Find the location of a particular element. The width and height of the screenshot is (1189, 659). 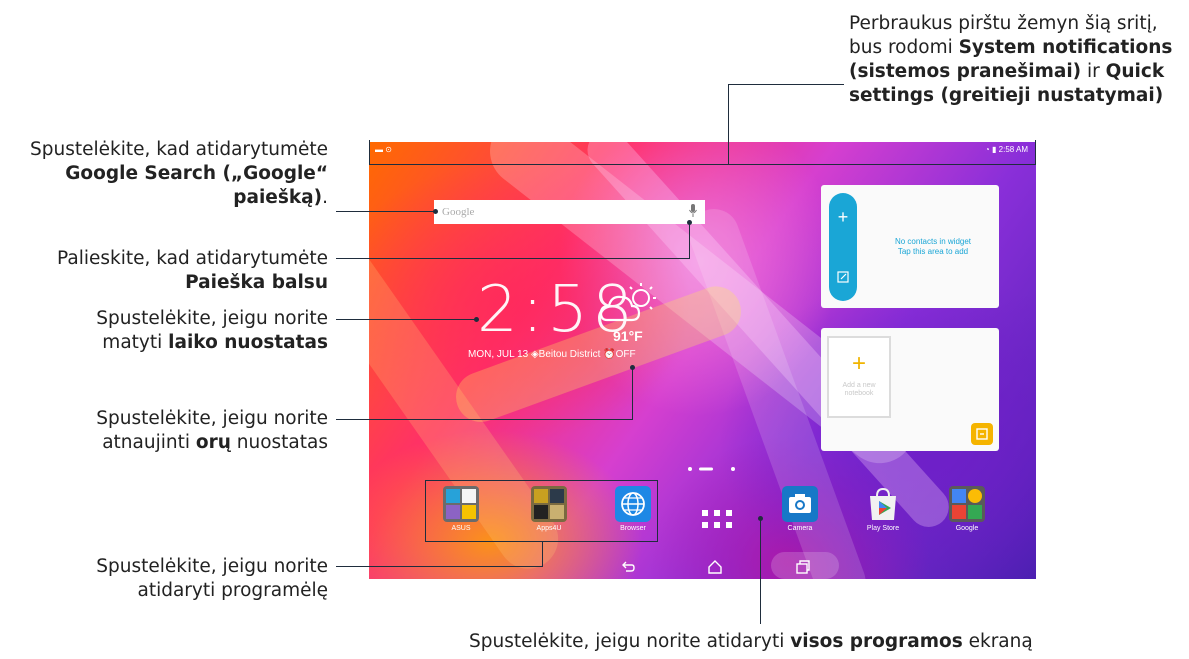

callout-text: Spustelėkite, jeigu norite atidaryti is located at coordinates (630, 641).